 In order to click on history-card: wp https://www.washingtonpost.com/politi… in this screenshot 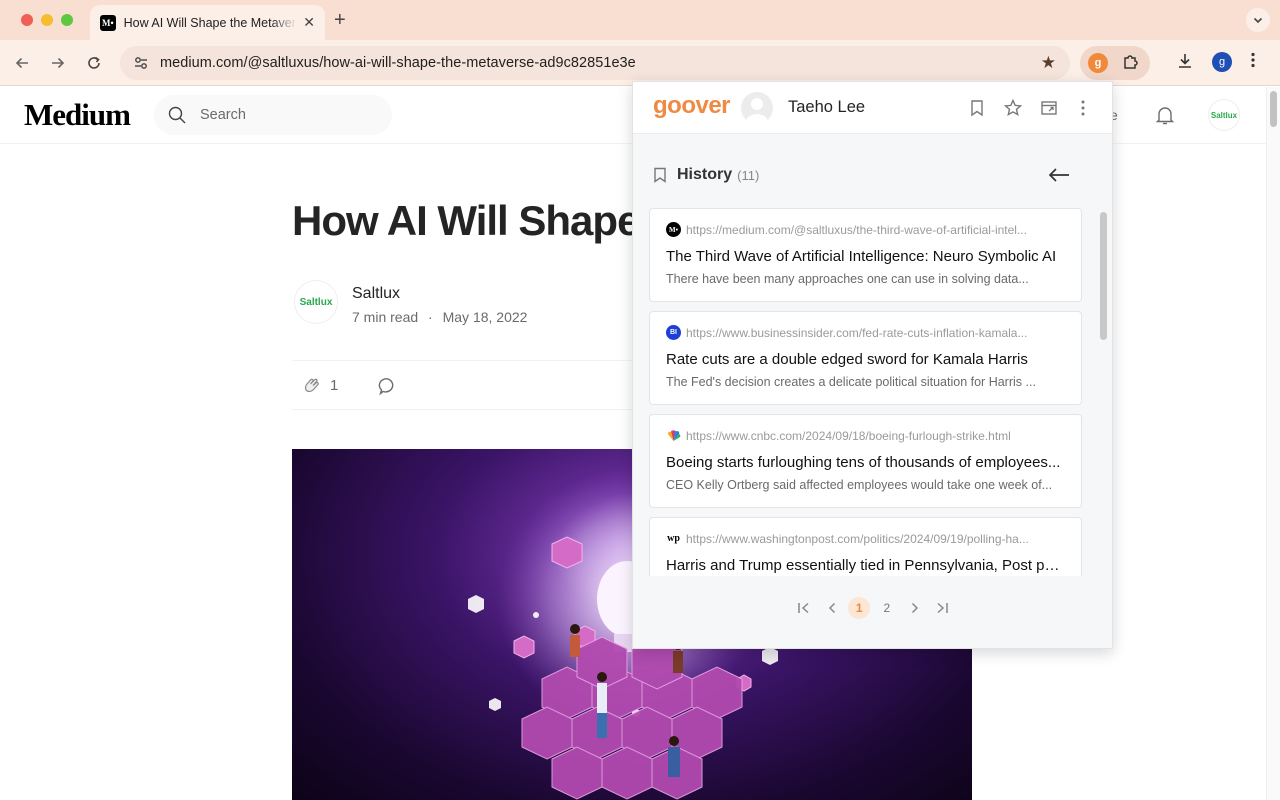, I will do `click(865, 546)`.